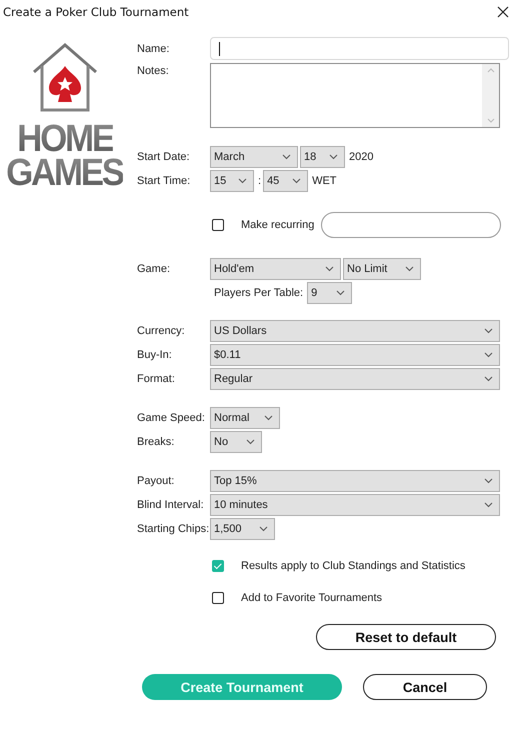 Image resolution: width=519 pixels, height=734 pixels. What do you see at coordinates (173, 529) in the screenshot?
I see `field-label: Starting Chips:` at bounding box center [173, 529].